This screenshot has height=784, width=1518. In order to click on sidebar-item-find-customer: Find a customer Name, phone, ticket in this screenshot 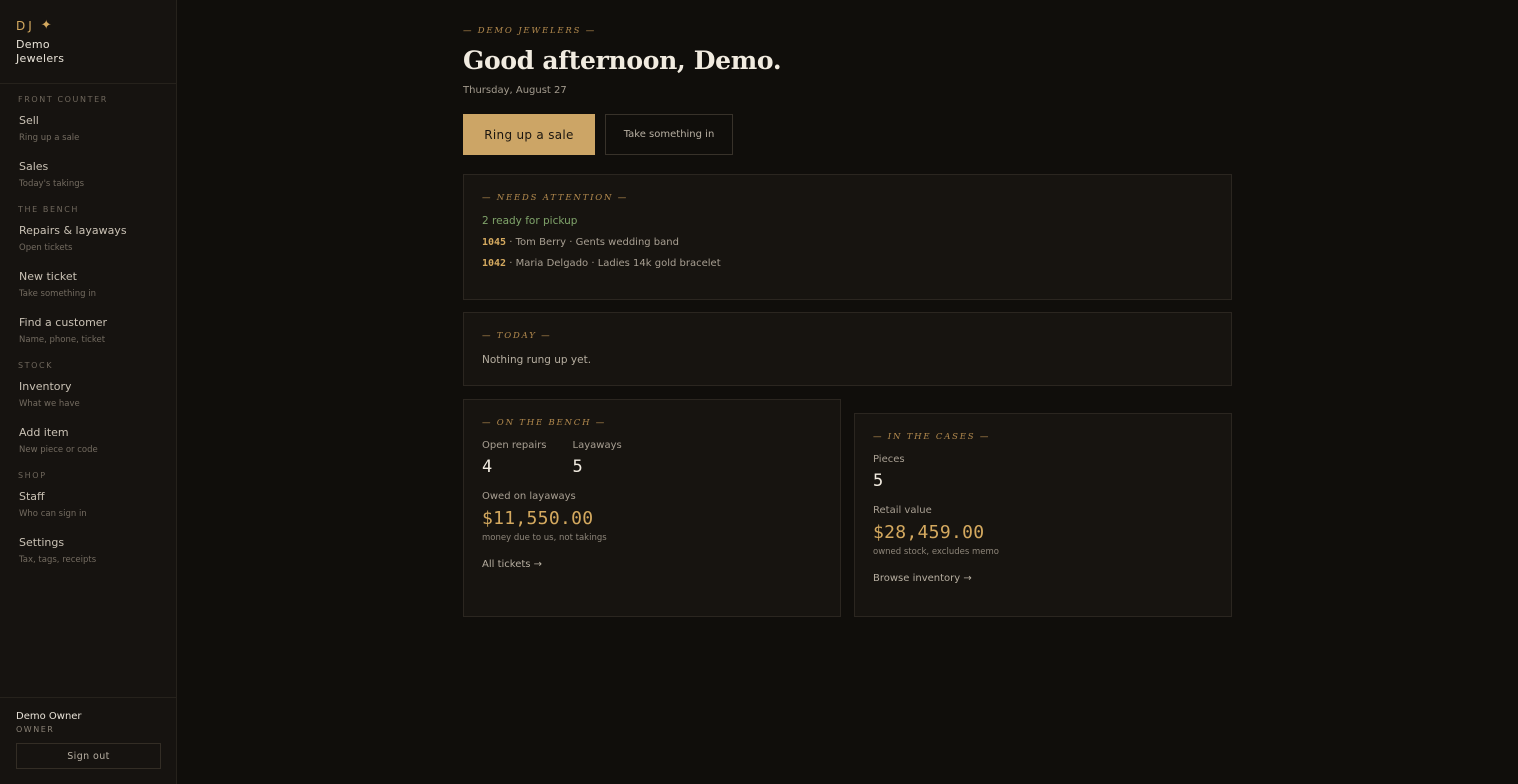, I will do `click(88, 339)`.